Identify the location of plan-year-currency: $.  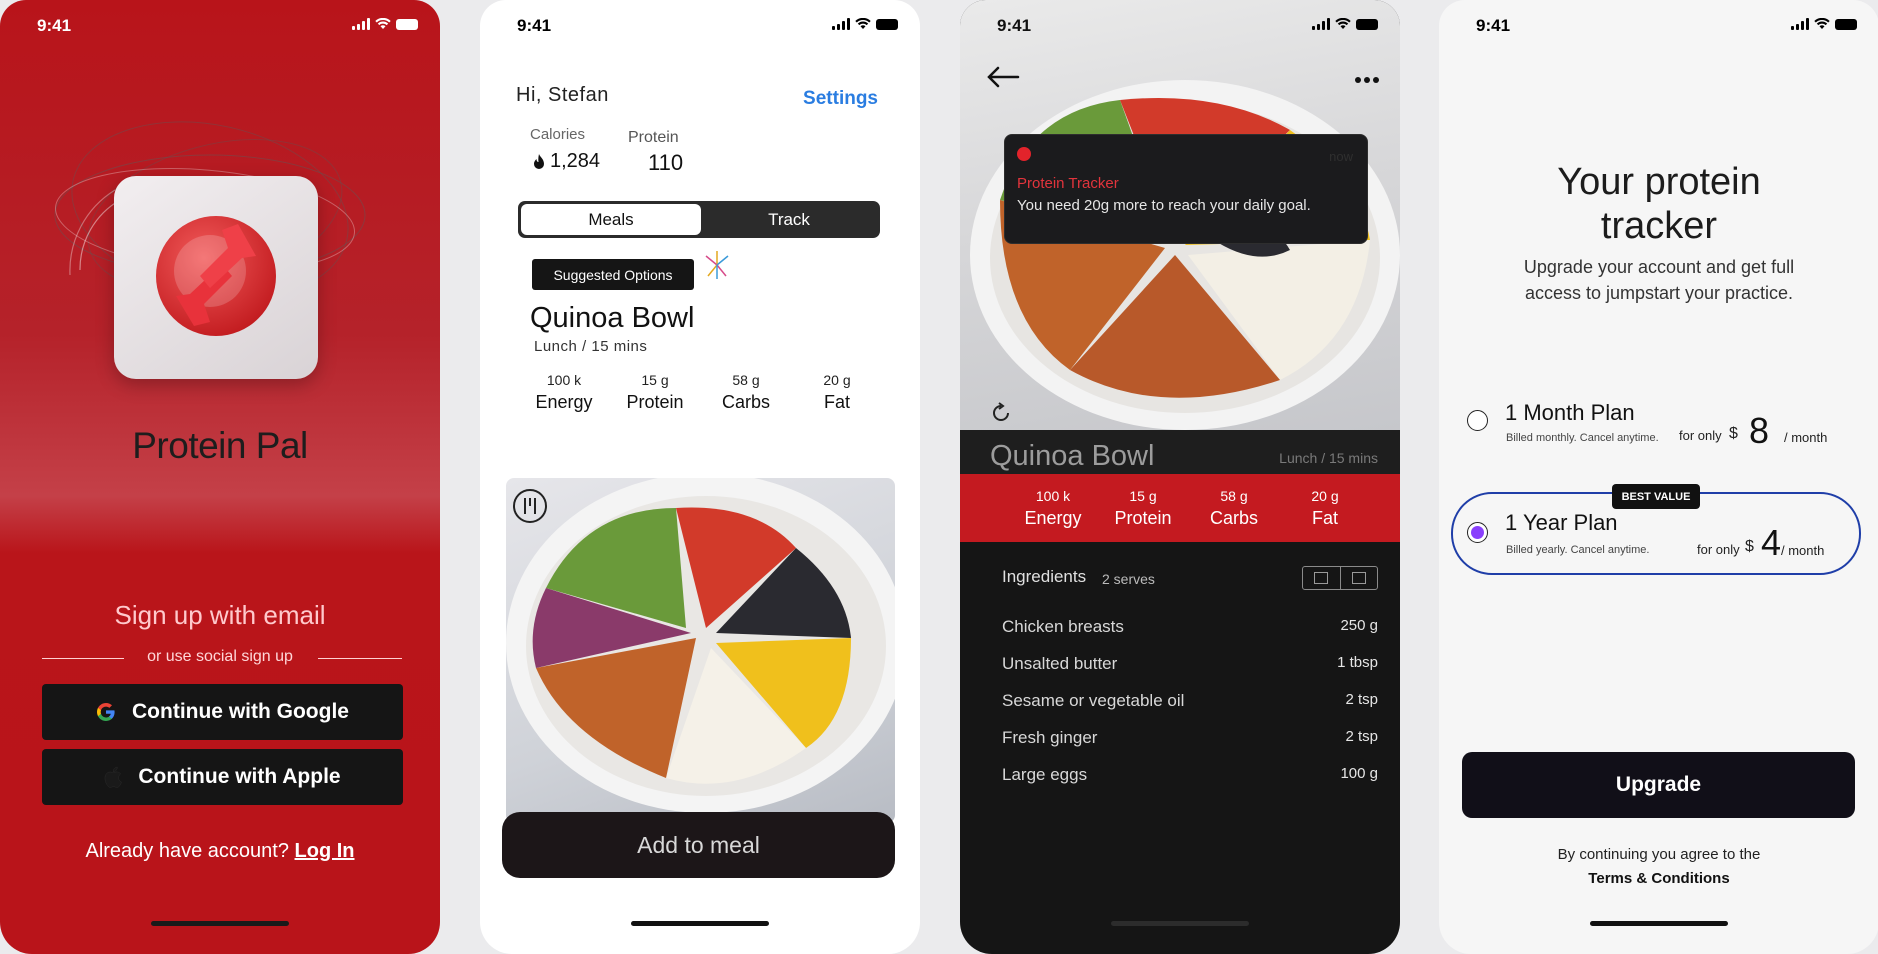
(1749, 546).